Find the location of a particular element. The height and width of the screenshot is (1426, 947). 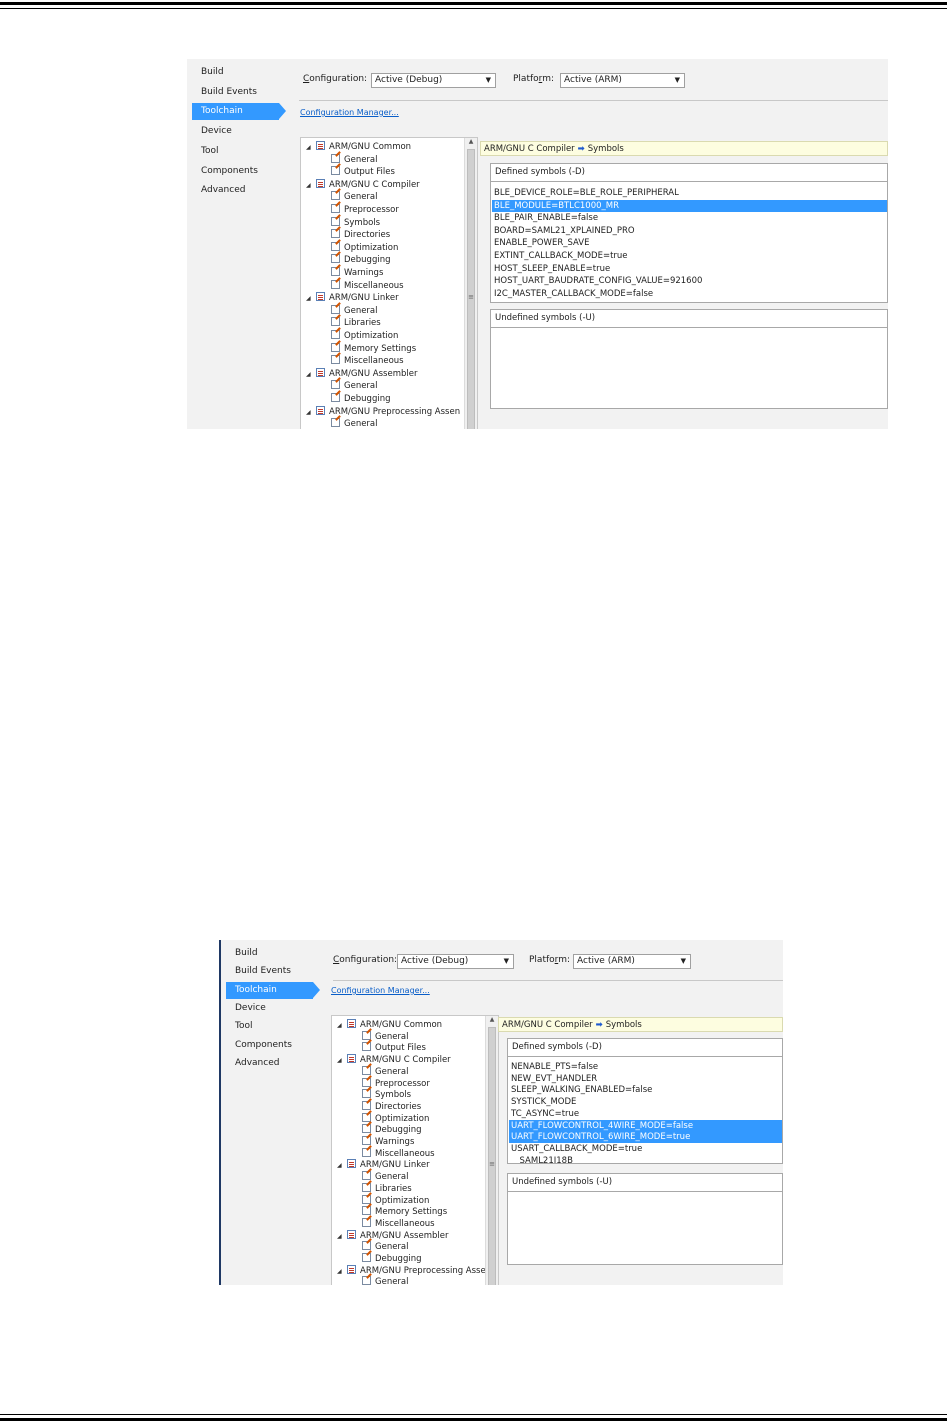

symbol-row: SYSTICK_MODE is located at coordinates (645, 1102).